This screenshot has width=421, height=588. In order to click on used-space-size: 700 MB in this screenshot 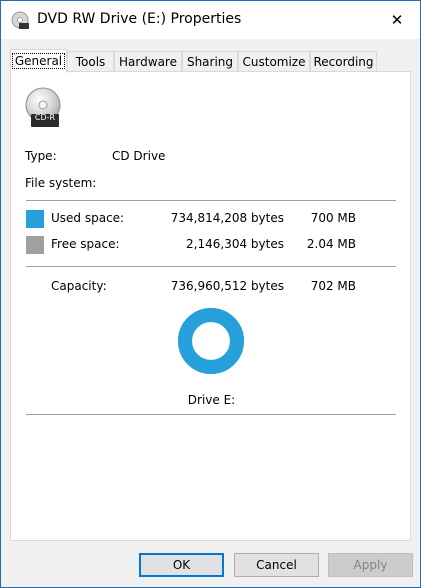, I will do `click(333, 218)`.